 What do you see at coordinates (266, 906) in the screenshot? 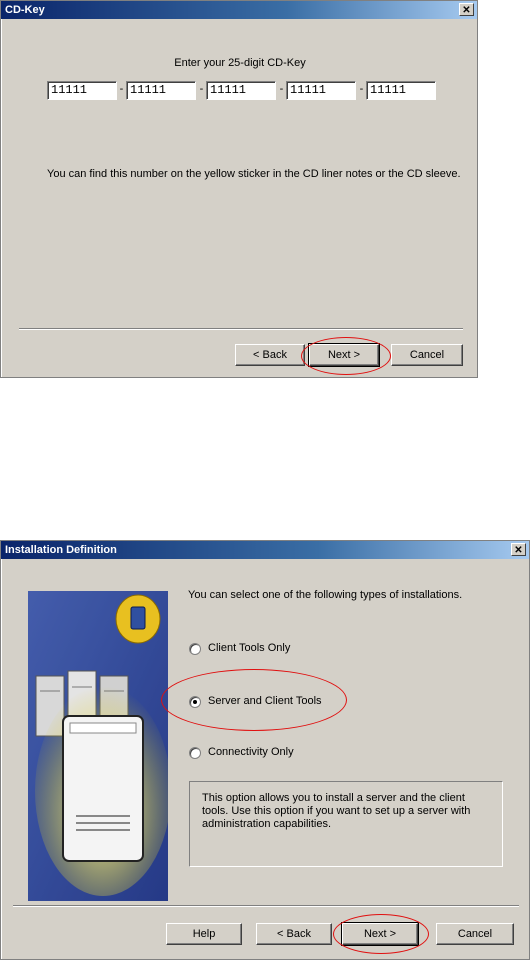
I see `install-separator` at bounding box center [266, 906].